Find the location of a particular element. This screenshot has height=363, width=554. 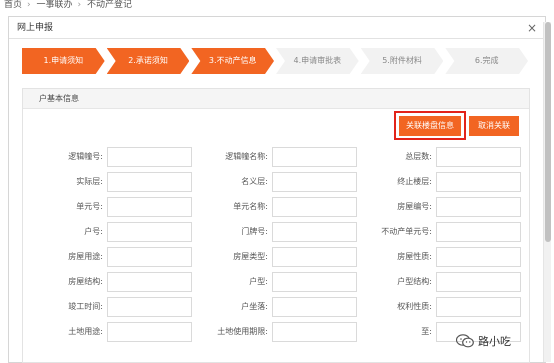

field-label: 房屋性质: is located at coordinates (414, 256).